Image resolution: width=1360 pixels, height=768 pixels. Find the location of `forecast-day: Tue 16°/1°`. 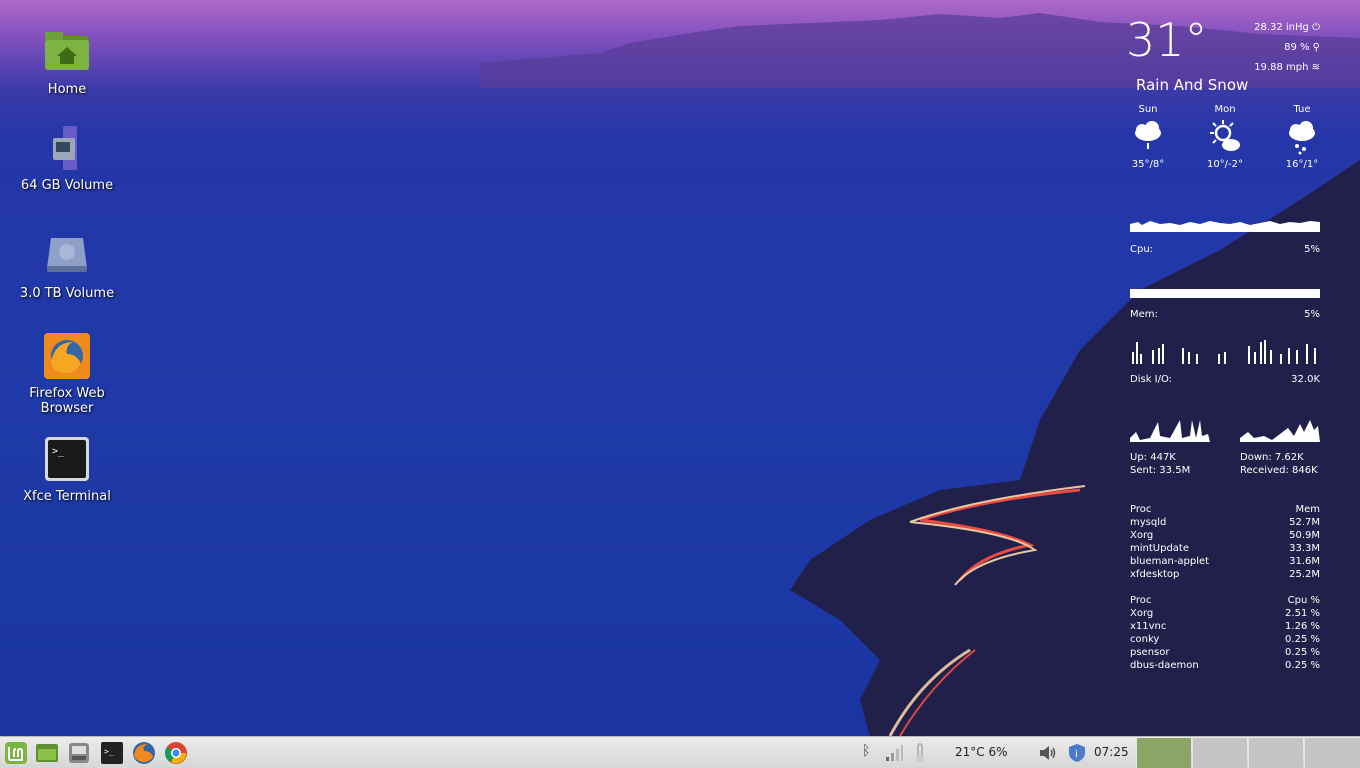

forecast-day: Tue 16°/1° is located at coordinates (1302, 137).